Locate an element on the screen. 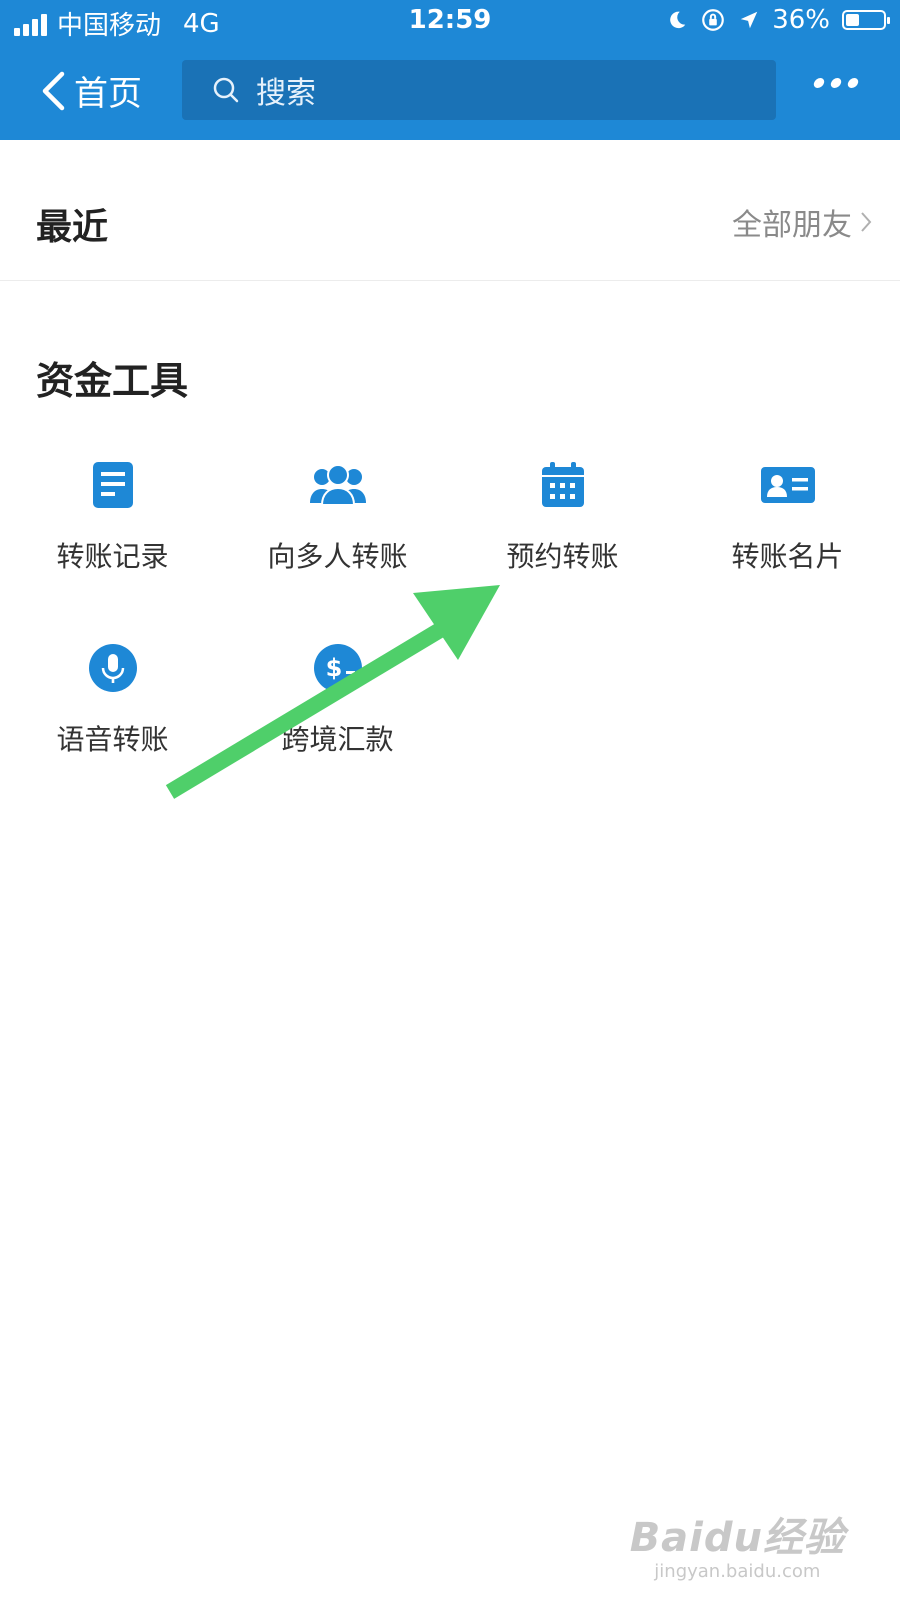  tool-label: 跨境汇款 is located at coordinates (337, 739).